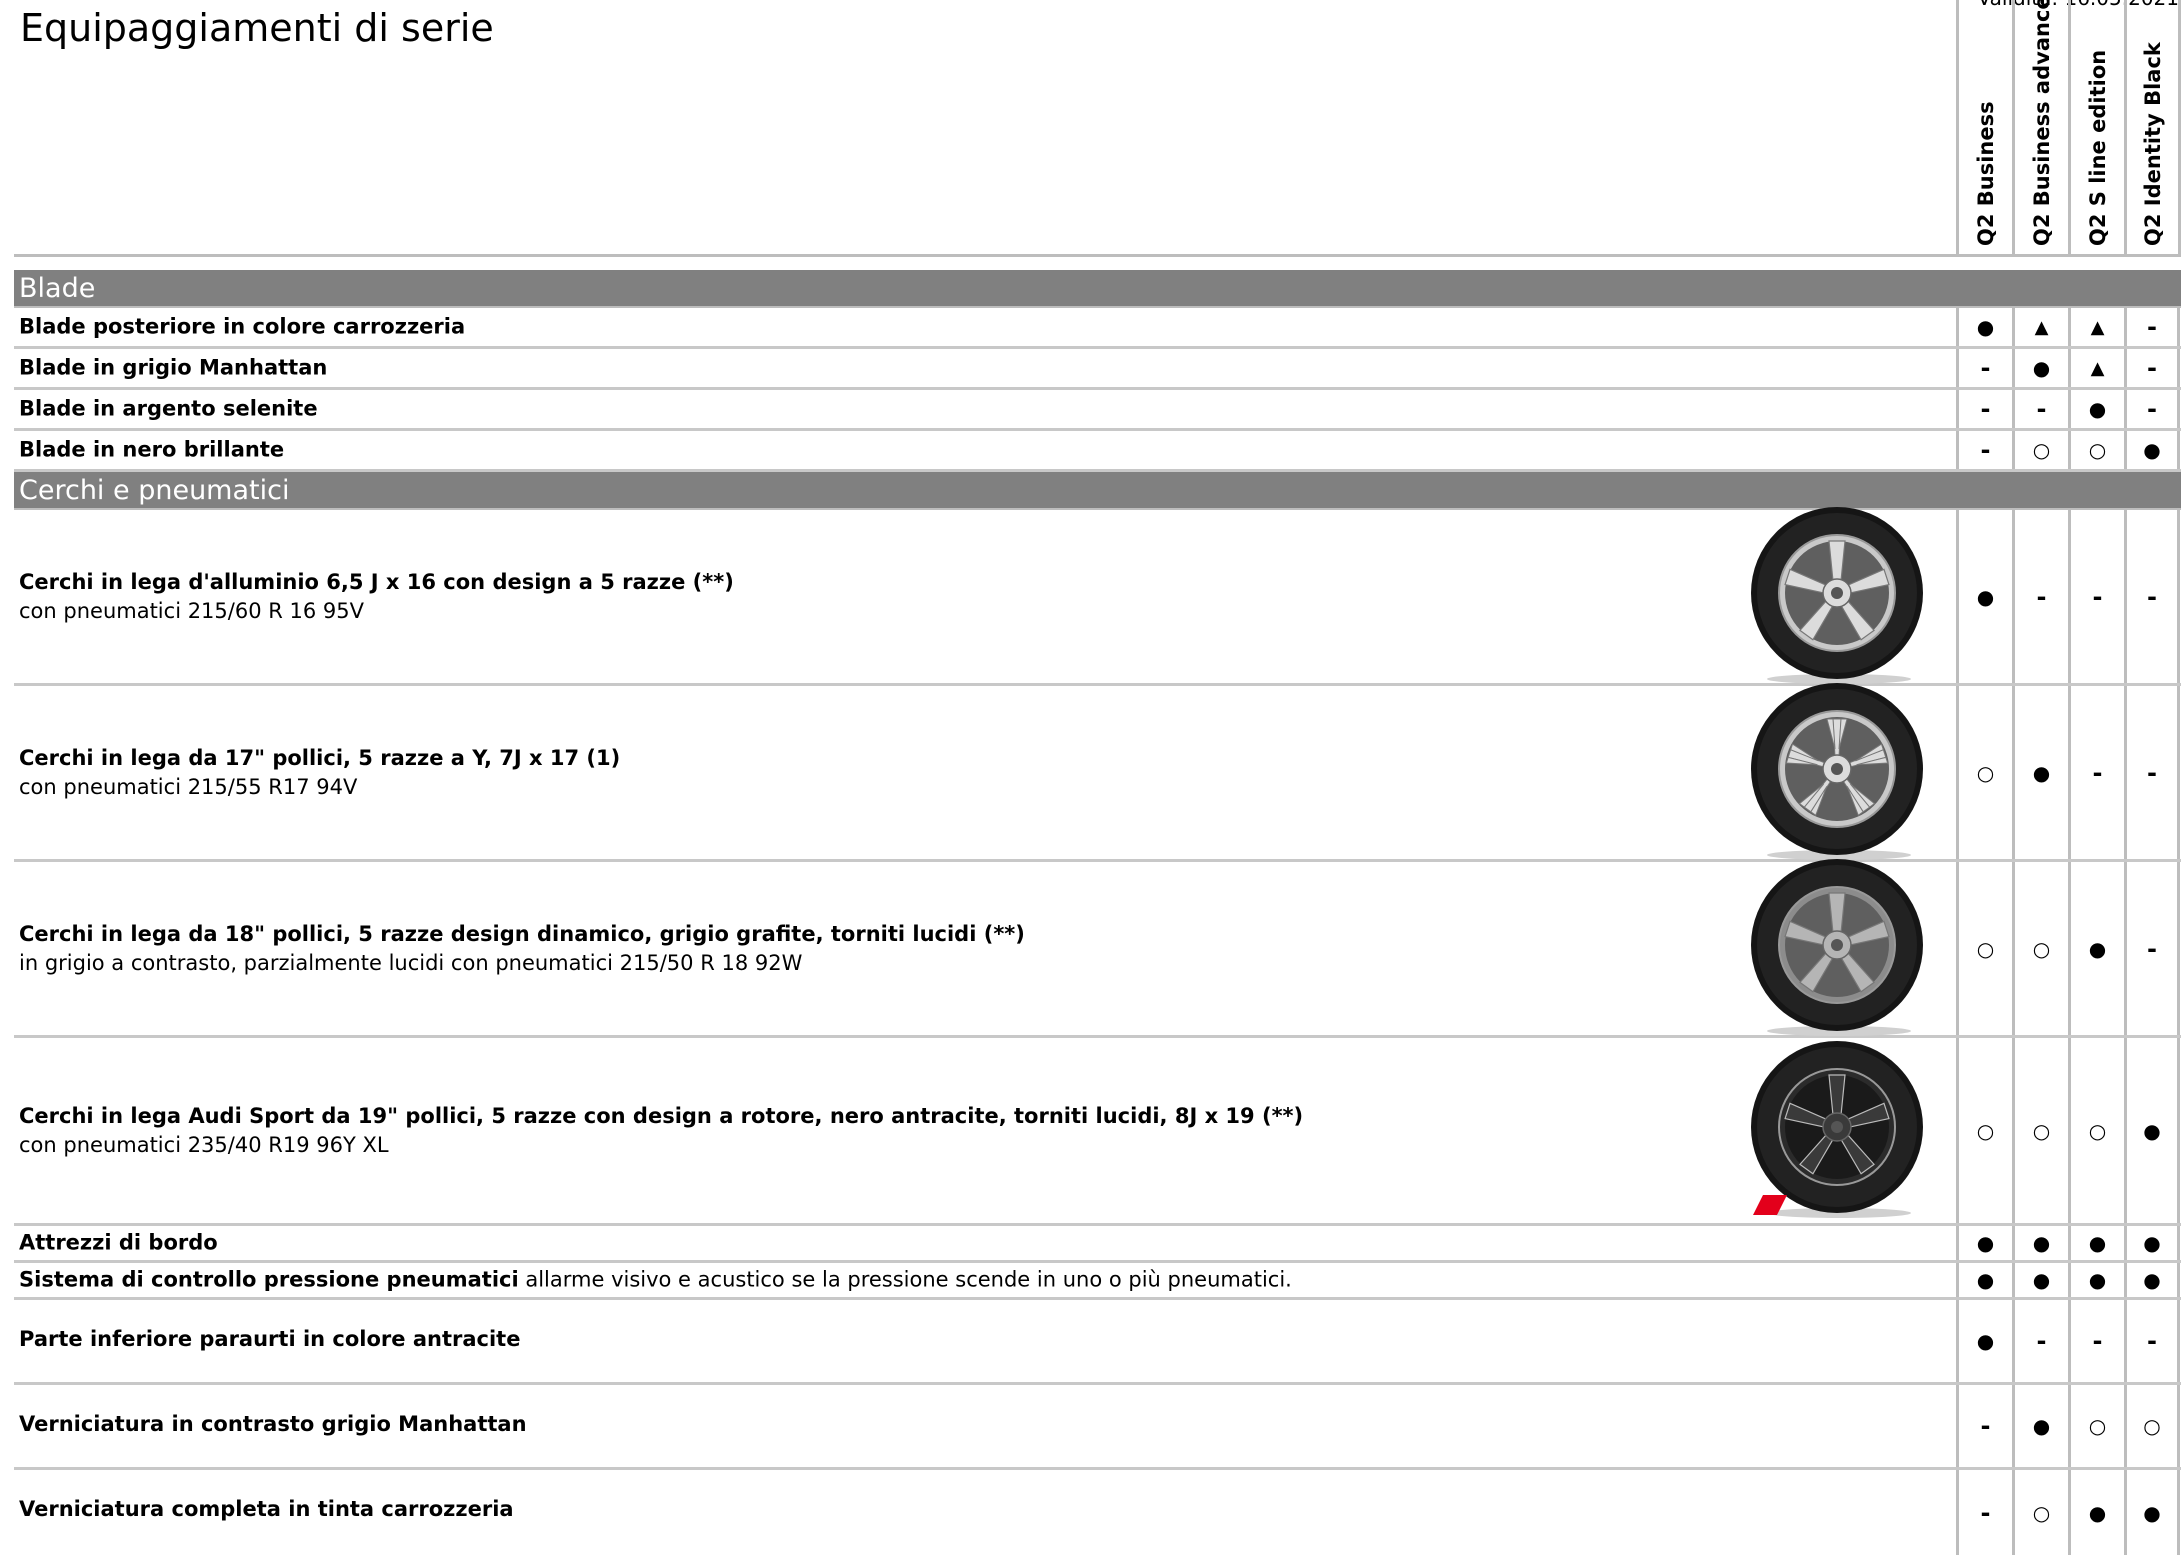 The height and width of the screenshot is (1555, 2181). What do you see at coordinates (2068, 1341) in the screenshot?
I see `availability-cells: ● - - -` at bounding box center [2068, 1341].